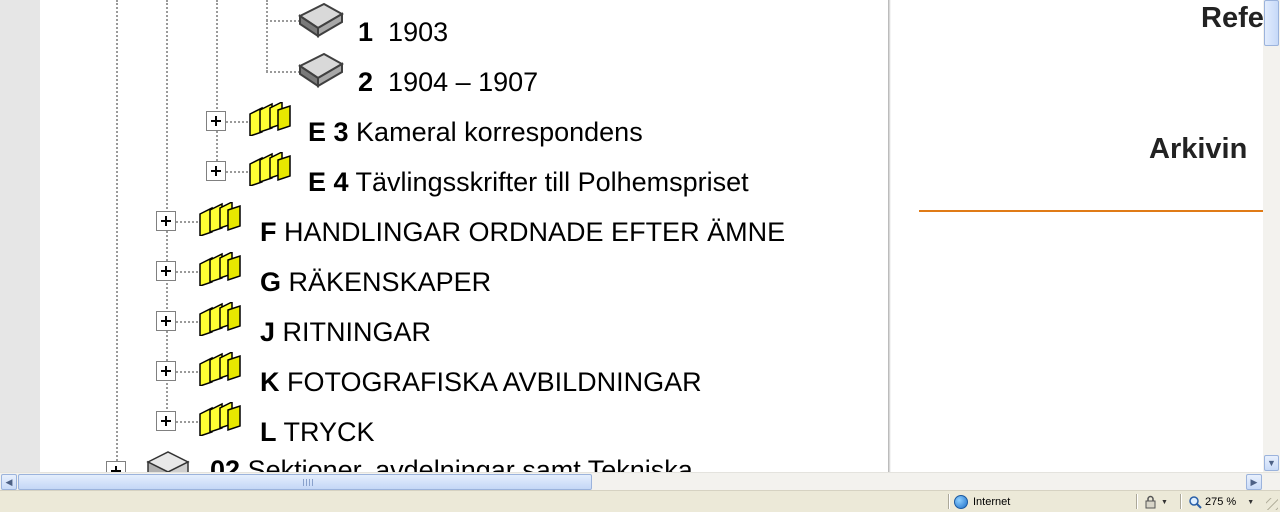  I want to click on globe-icon, so click(961, 502).